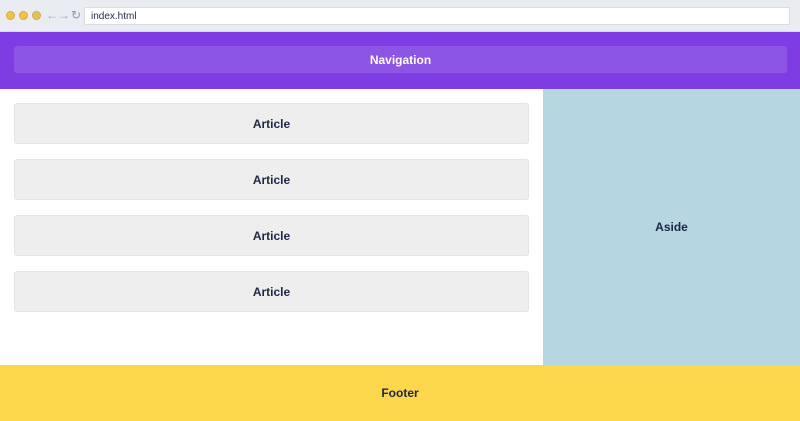 This screenshot has height=421, width=800. What do you see at coordinates (437, 16) in the screenshot?
I see `address-bar: index.html` at bounding box center [437, 16].